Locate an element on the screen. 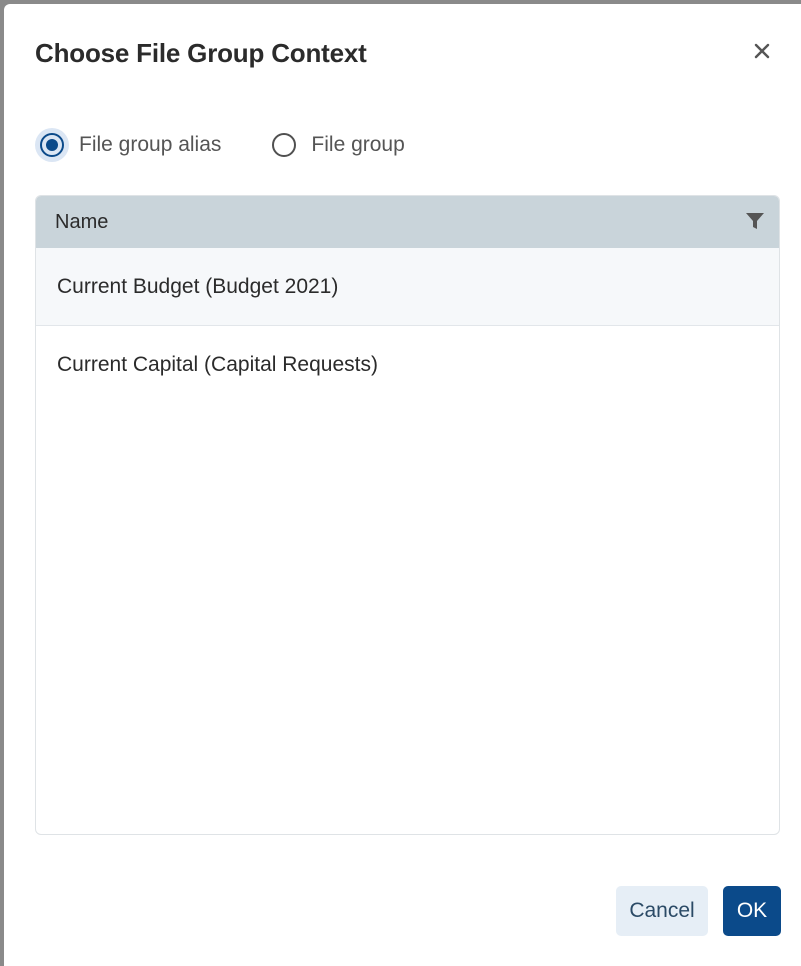 The width and height of the screenshot is (801, 966). radio-file-group: File group is located at coordinates (336, 145).